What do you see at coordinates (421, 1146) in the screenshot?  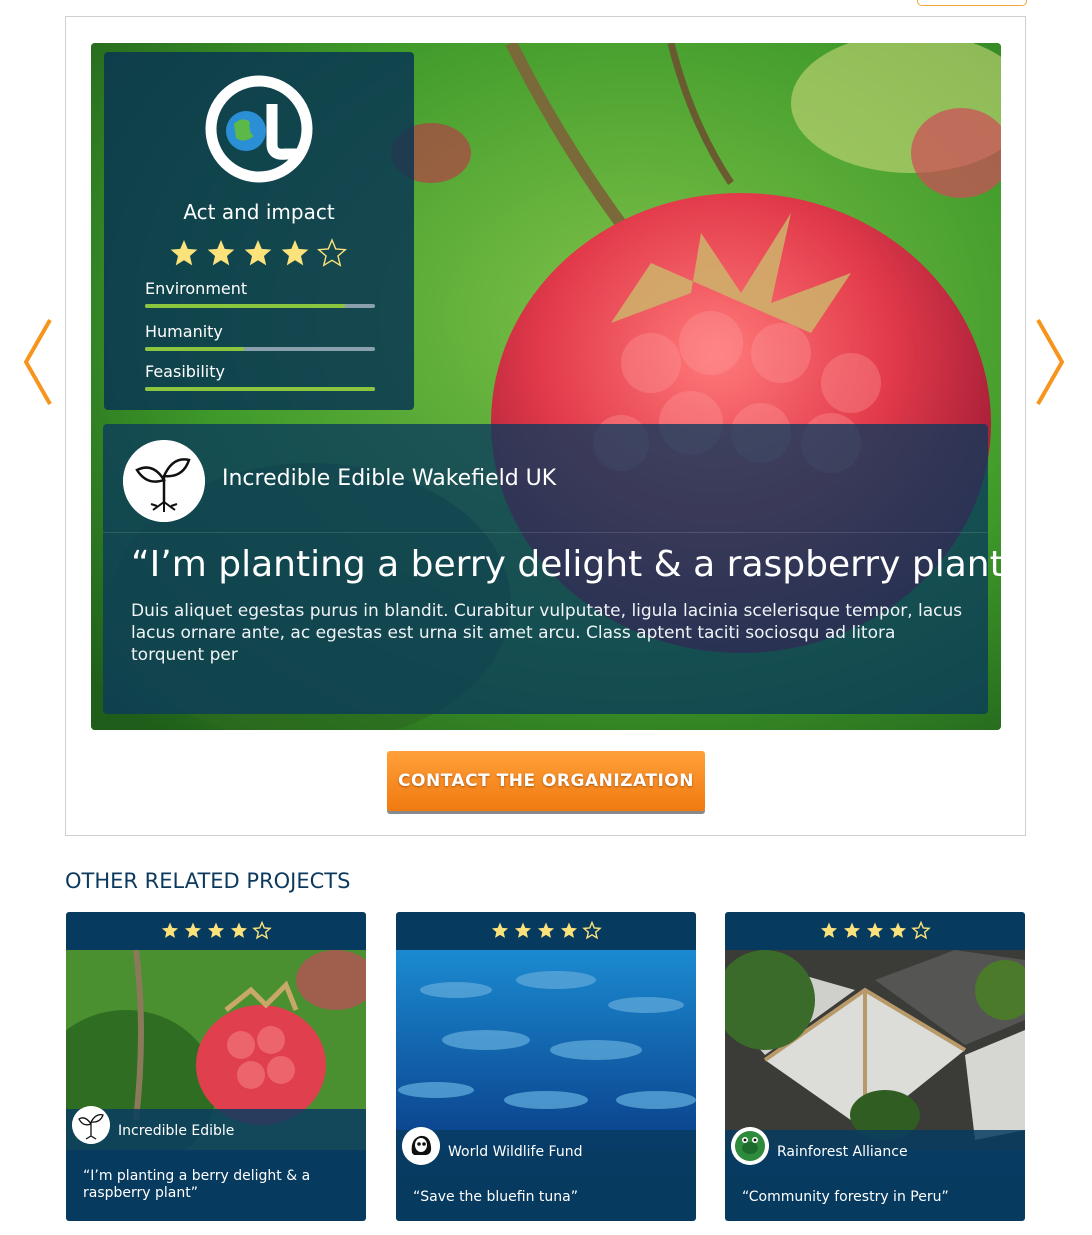 I see `wwf-panda-icon` at bounding box center [421, 1146].